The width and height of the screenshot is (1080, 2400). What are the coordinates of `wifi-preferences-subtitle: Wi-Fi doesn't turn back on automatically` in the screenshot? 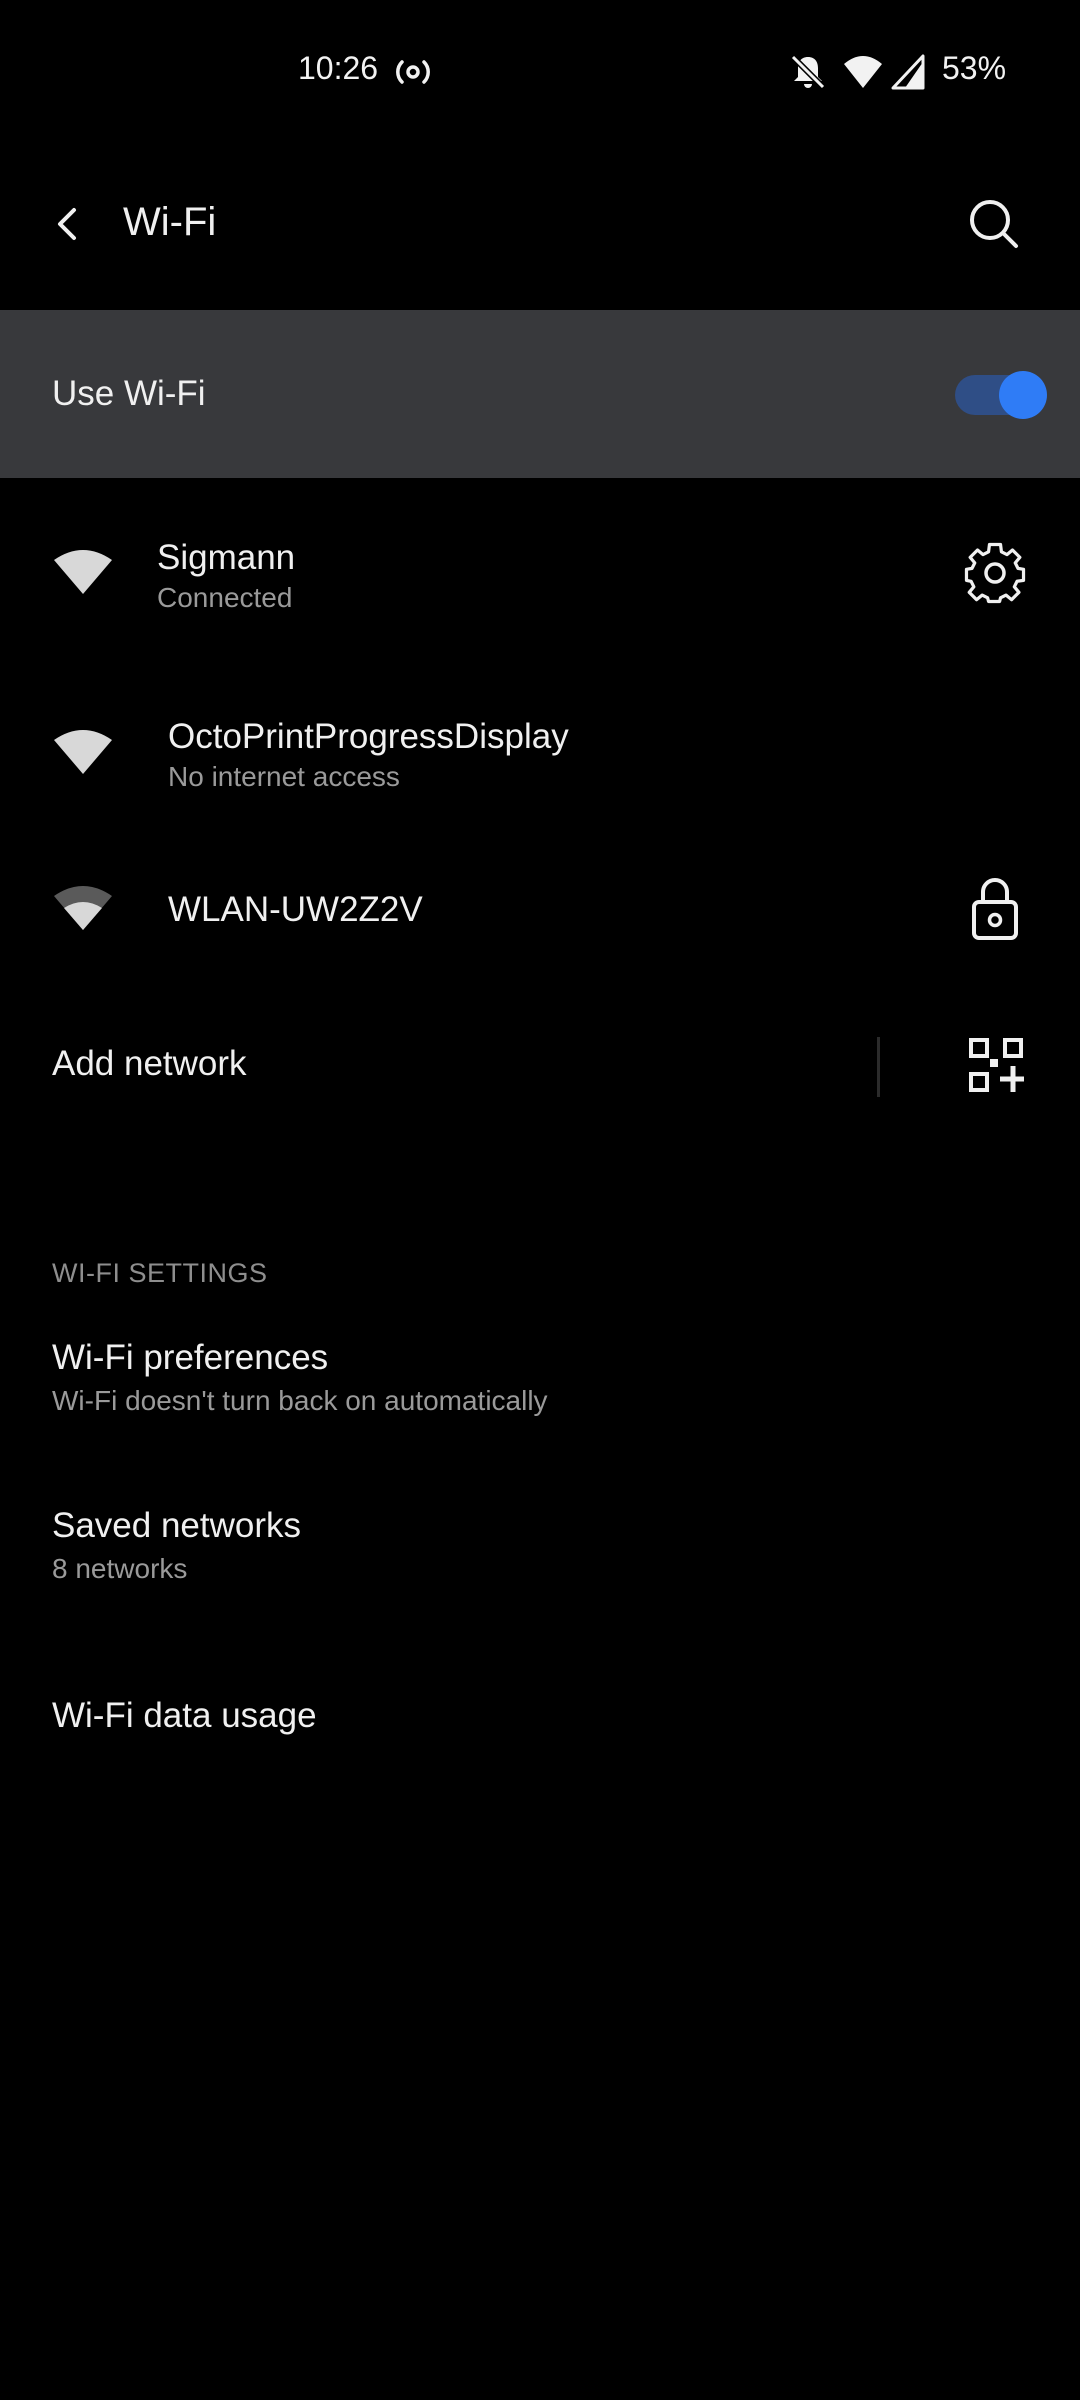 It's located at (300, 1400).